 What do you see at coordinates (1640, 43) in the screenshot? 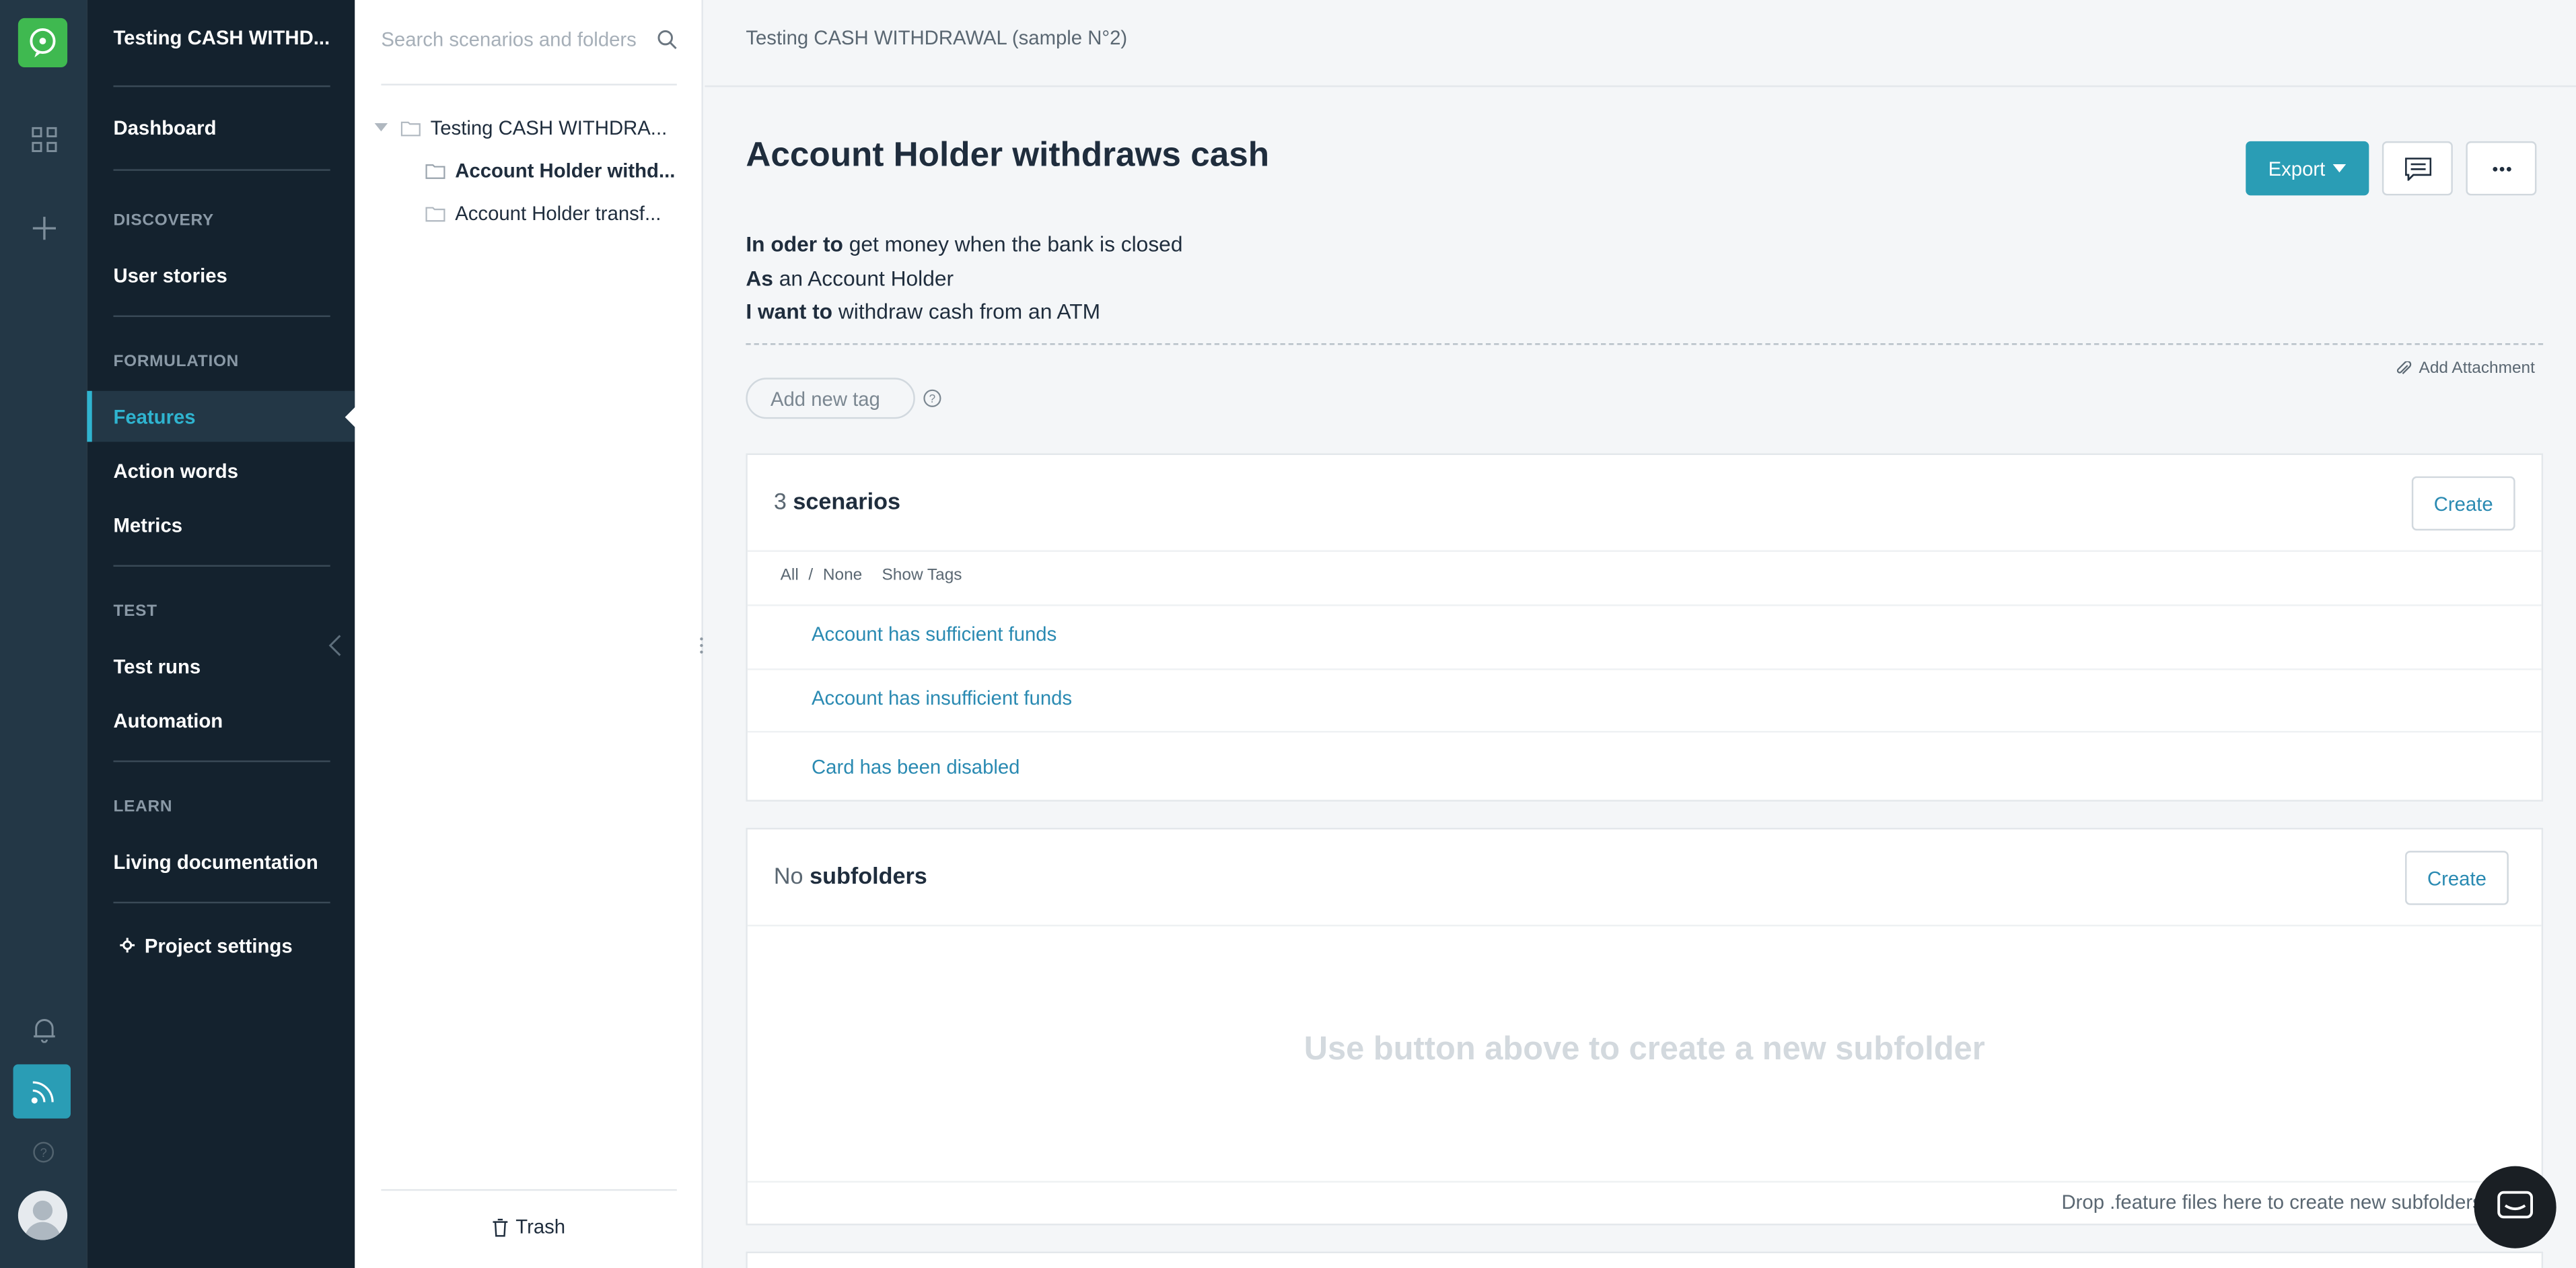
I see `breadcrumb-bar: Testing CASH WITHDRAWAL (sample N°2)` at bounding box center [1640, 43].